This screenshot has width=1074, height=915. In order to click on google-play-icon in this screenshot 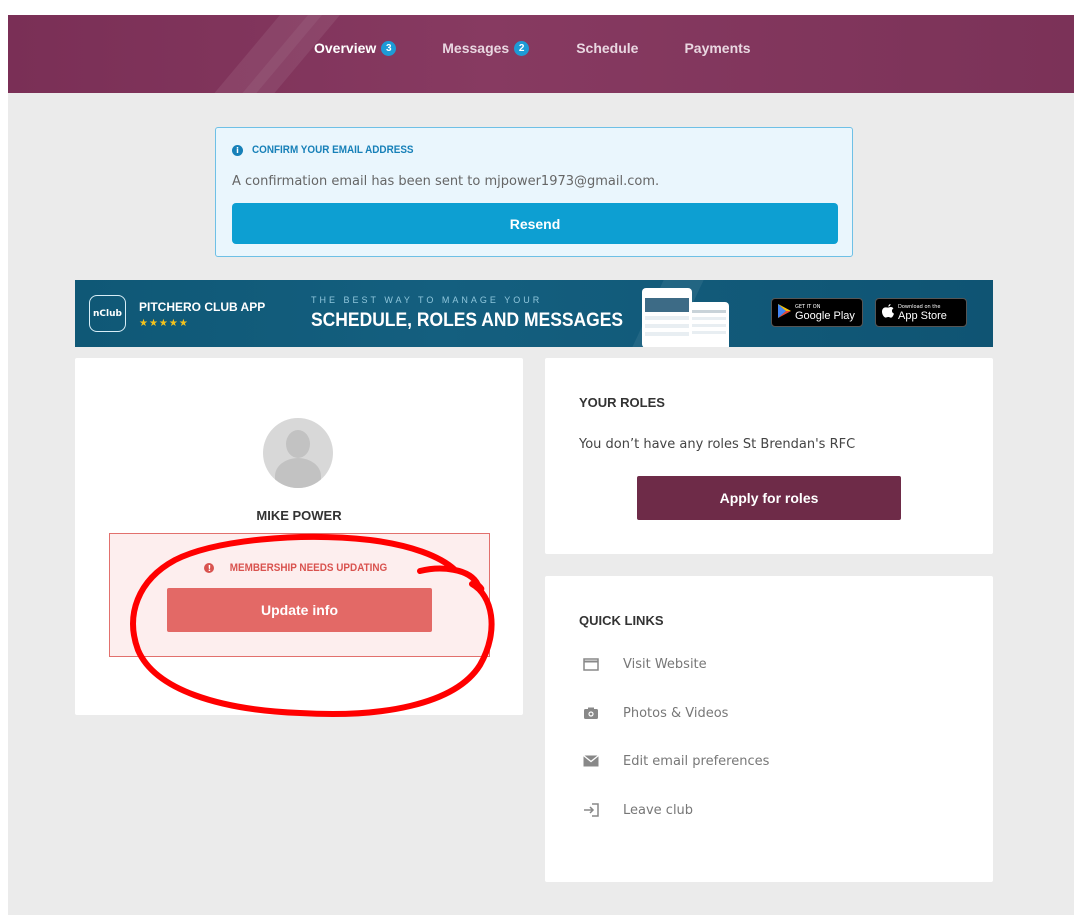, I will do `click(784, 312)`.